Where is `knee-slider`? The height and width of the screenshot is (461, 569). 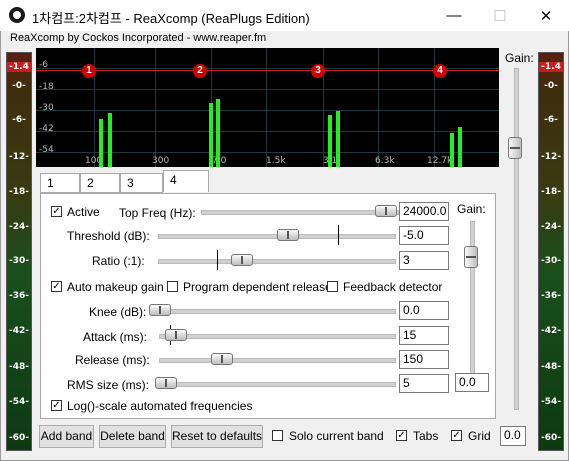 knee-slider is located at coordinates (273, 311).